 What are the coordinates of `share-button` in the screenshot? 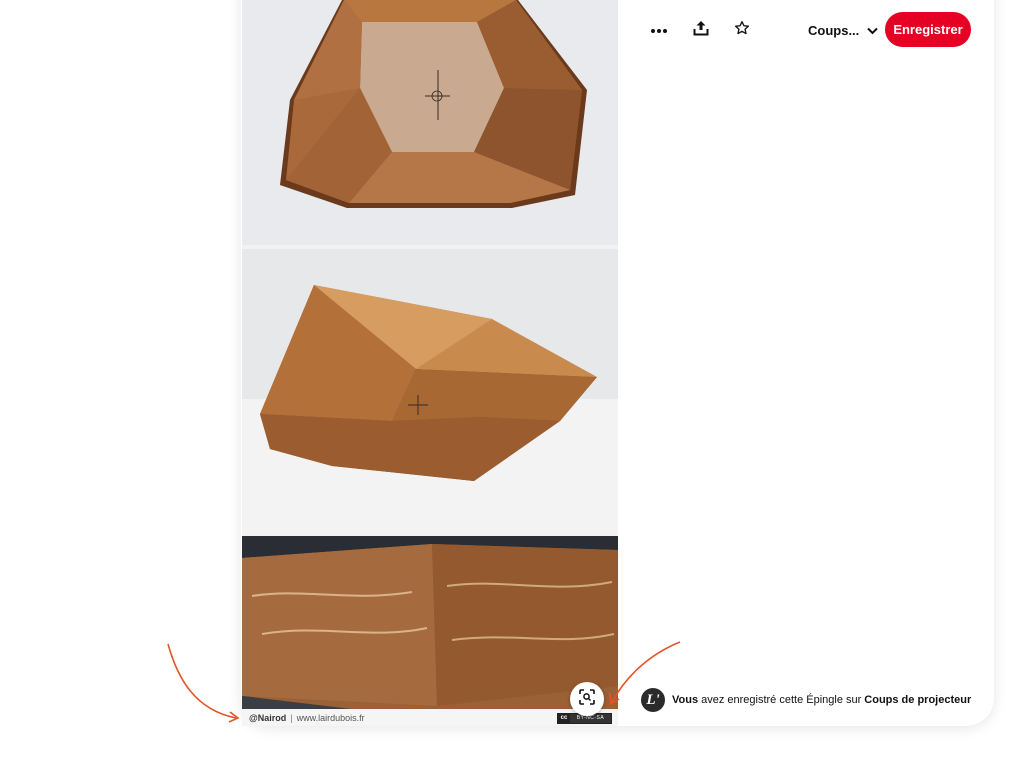 It's located at (701, 30).